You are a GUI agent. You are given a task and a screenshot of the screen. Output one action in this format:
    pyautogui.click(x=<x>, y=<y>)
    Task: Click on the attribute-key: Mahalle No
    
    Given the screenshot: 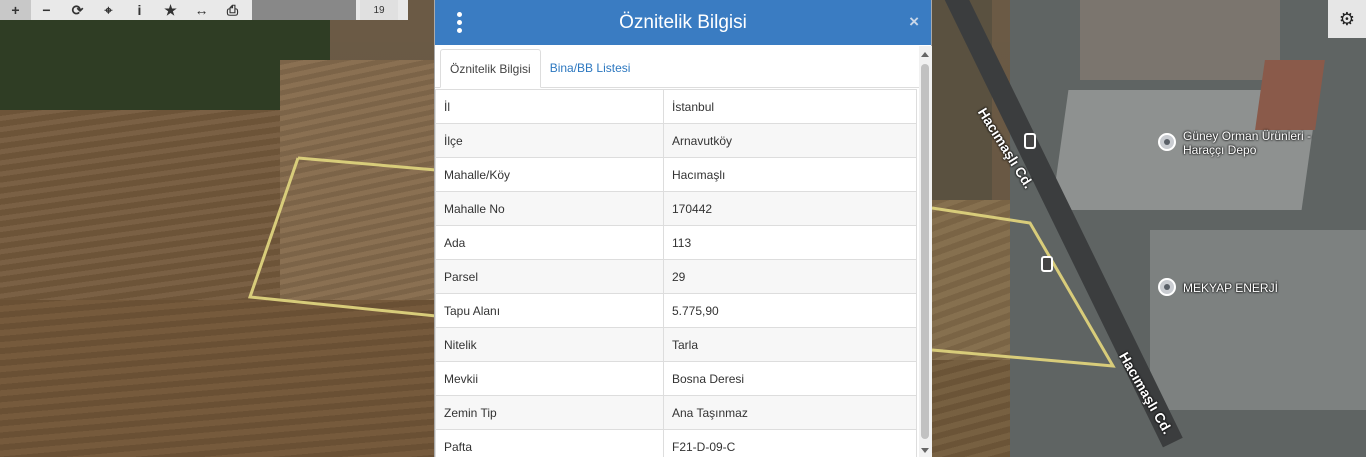 What is the action you would take?
    pyautogui.click(x=549, y=208)
    